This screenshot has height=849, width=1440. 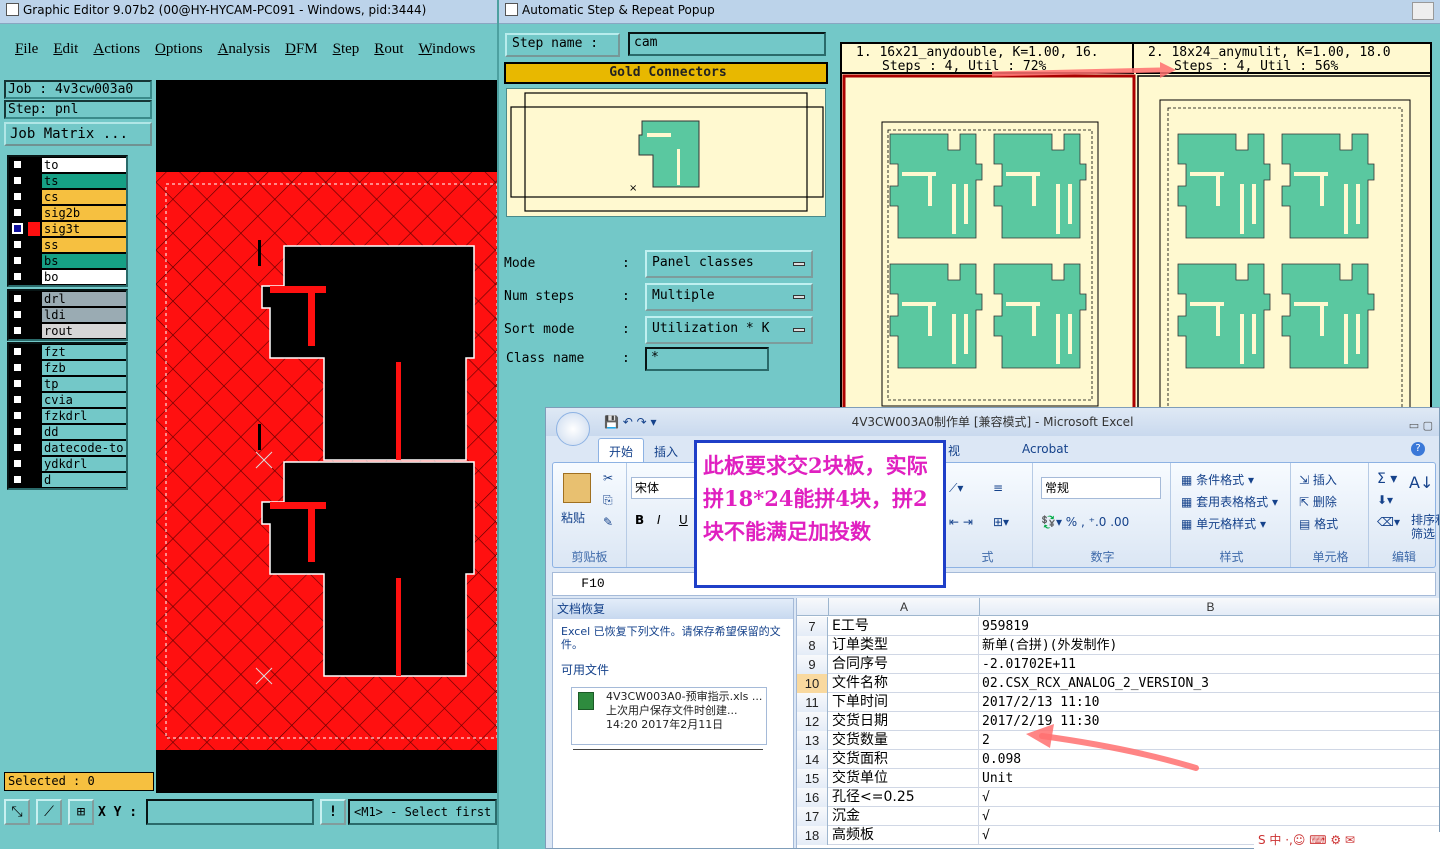 I want to click on layer-name: ydkdrl, so click(x=84, y=463).